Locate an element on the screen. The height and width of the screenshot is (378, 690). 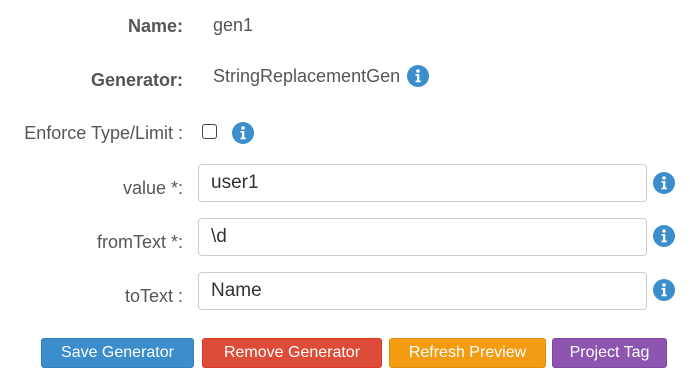
name-value: gen1 is located at coordinates (233, 25).